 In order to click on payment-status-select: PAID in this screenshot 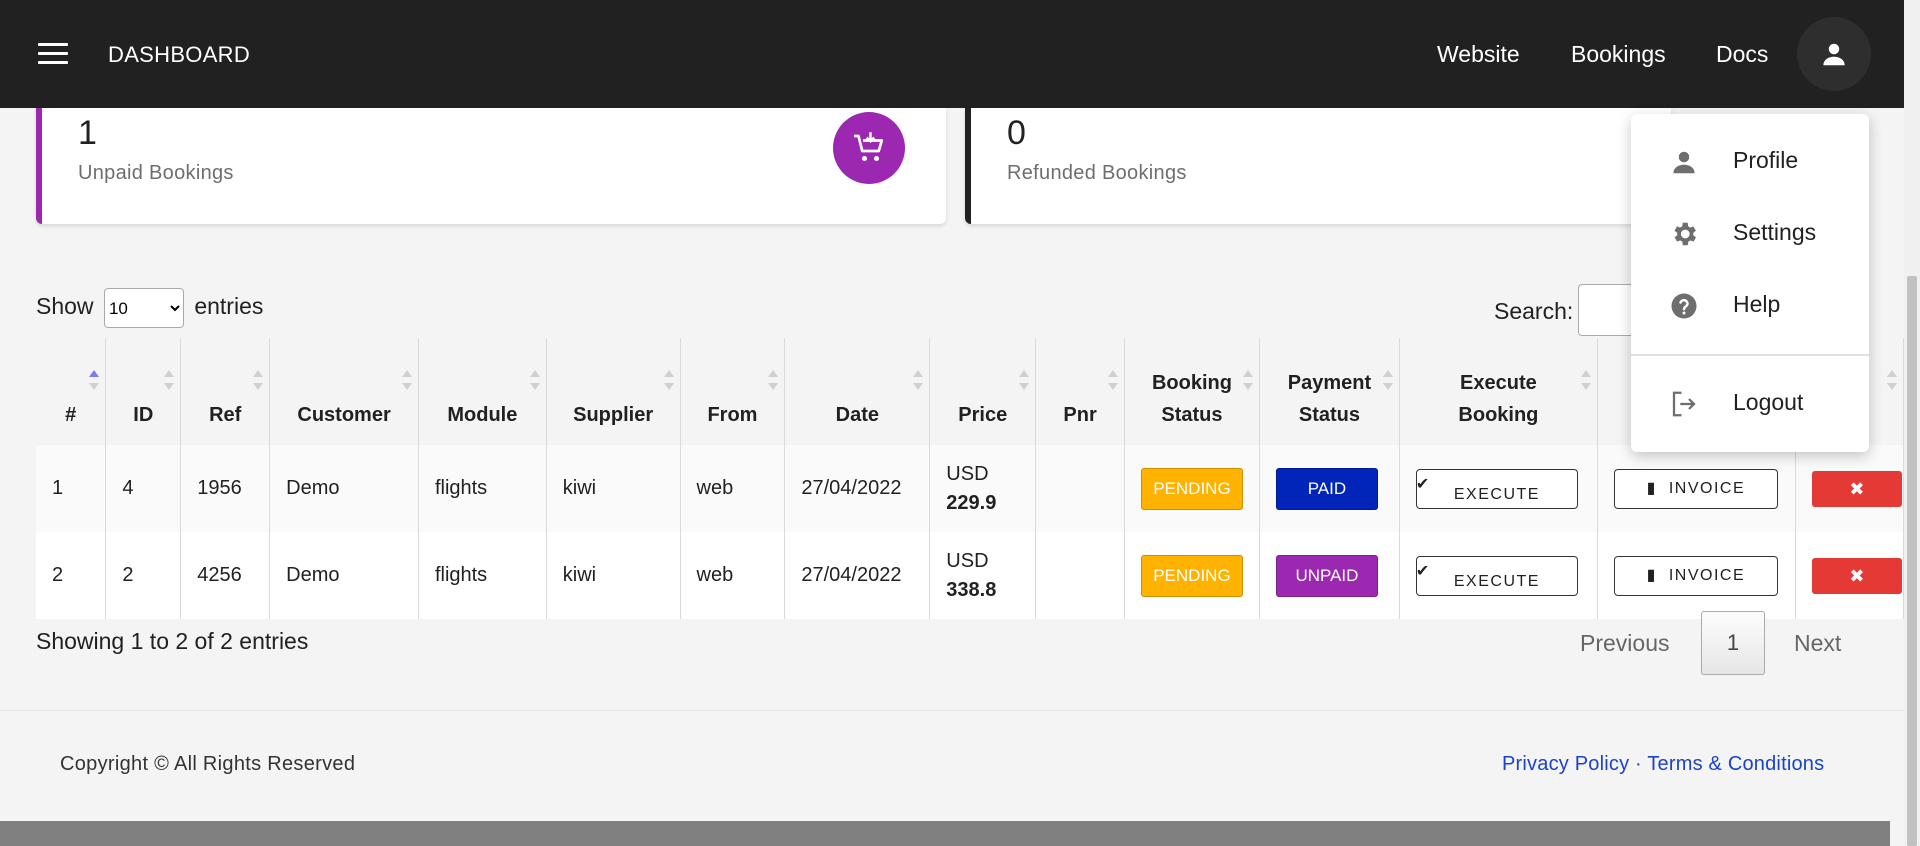, I will do `click(1326, 488)`.